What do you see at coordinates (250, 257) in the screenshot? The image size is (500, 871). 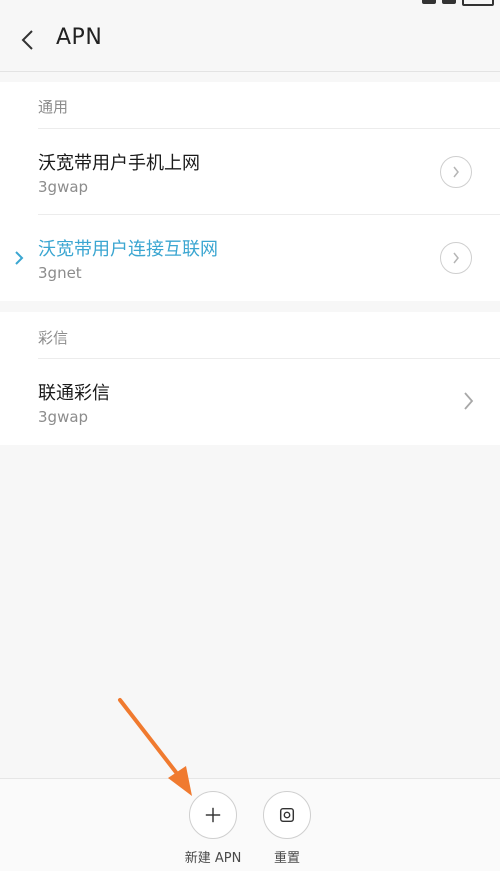 I see `apn-item-net: 沃宽带用户连接互联网 3gnet` at bounding box center [250, 257].